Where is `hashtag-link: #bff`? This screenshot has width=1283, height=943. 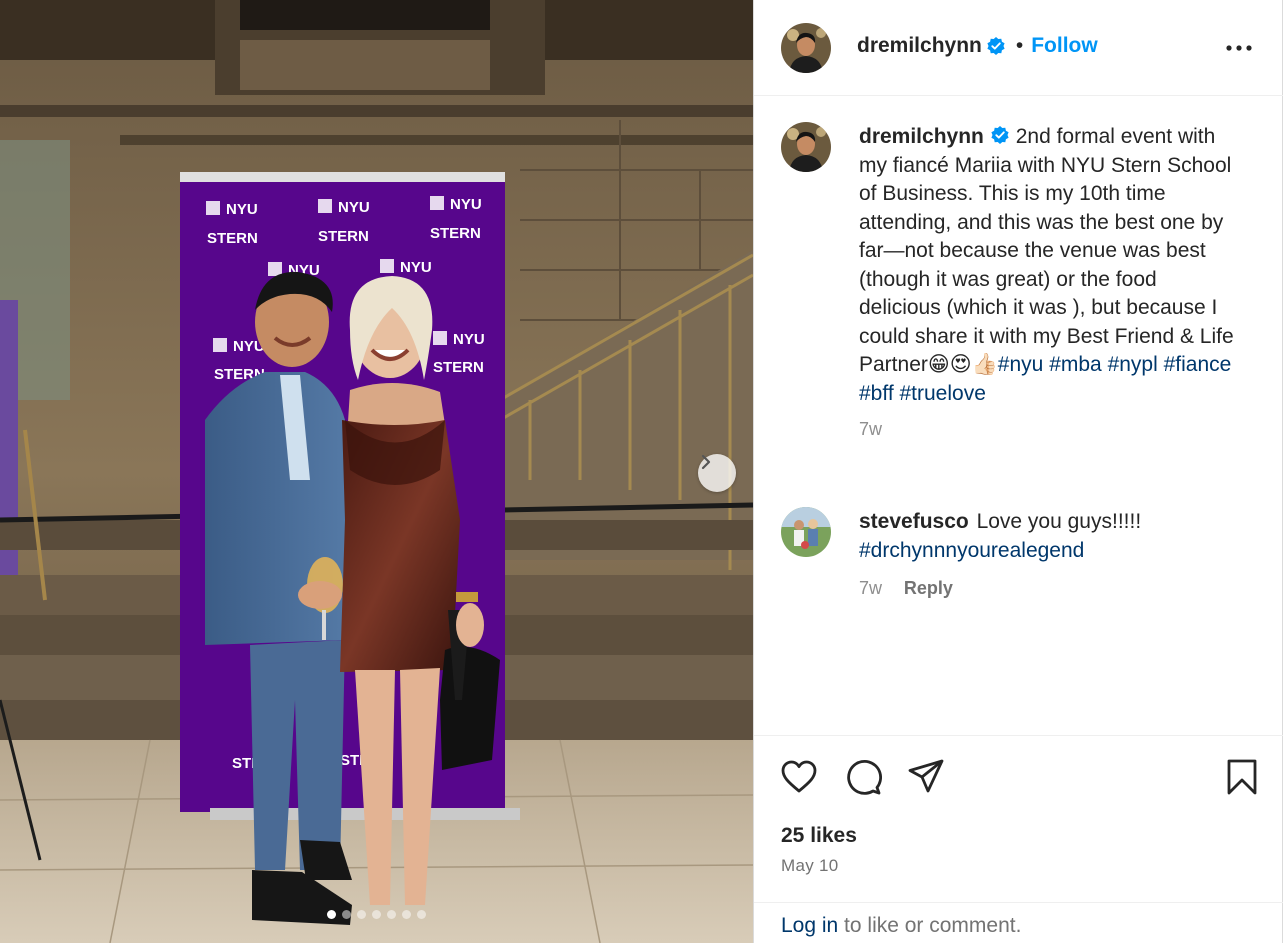 hashtag-link: #bff is located at coordinates (876, 393).